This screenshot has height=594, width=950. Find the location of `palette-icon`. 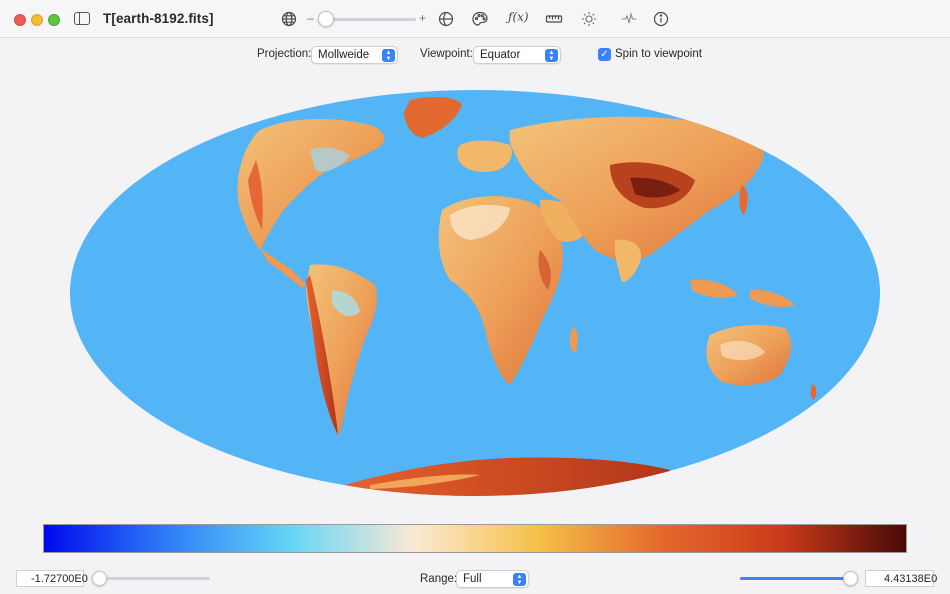

palette-icon is located at coordinates (480, 19).